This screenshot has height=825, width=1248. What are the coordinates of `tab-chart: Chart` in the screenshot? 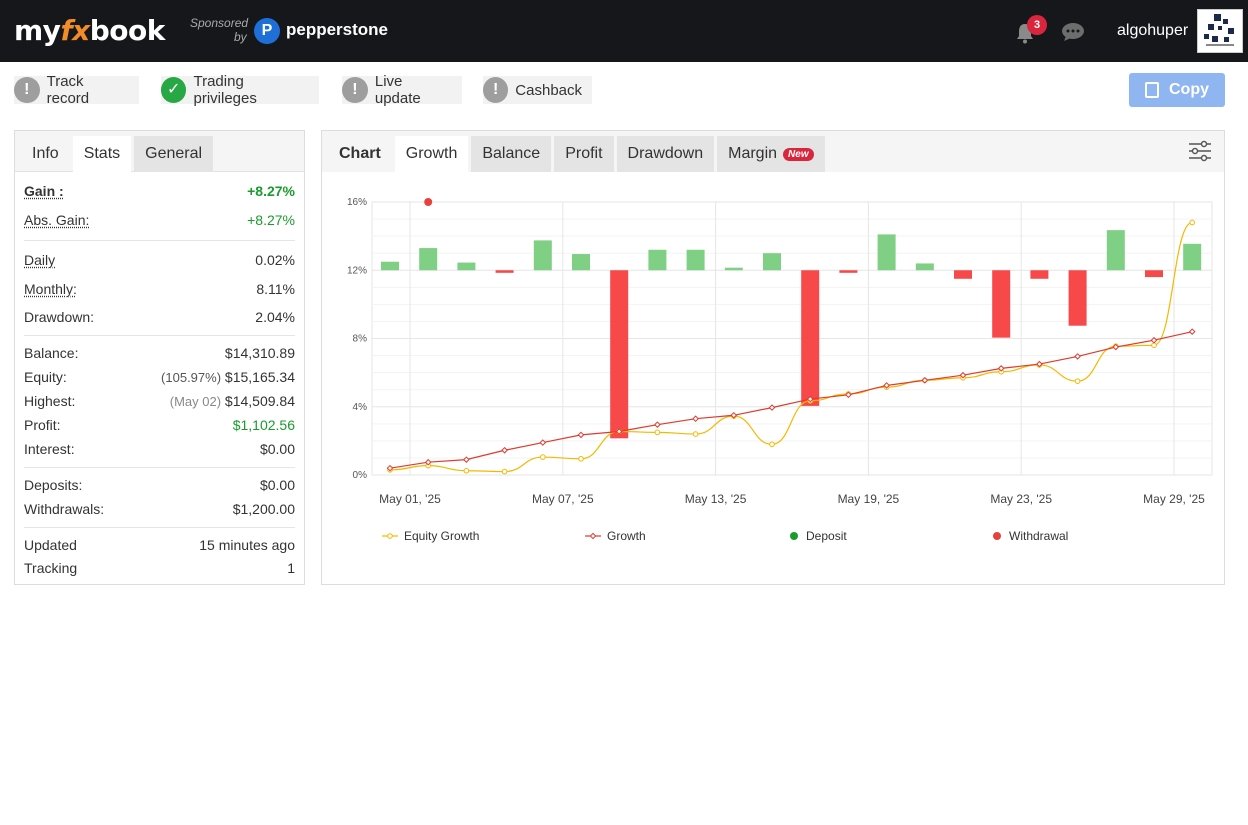 It's located at (360, 154).